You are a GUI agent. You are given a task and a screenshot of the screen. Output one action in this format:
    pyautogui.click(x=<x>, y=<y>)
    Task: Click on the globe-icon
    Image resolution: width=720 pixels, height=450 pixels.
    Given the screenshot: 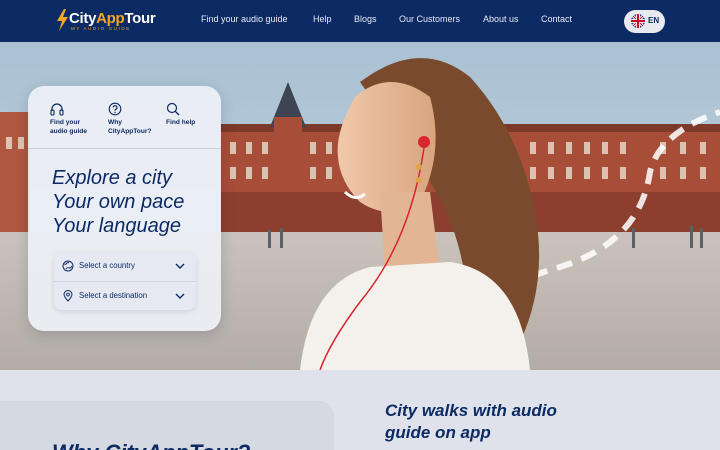 What is the action you would take?
    pyautogui.click(x=68, y=266)
    